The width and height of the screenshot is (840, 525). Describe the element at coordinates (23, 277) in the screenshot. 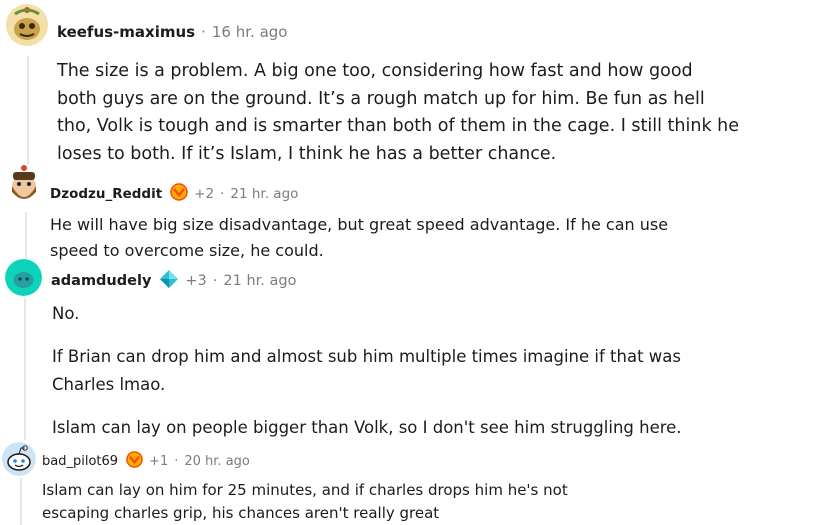

I see `teal-avatar-icon` at that location.